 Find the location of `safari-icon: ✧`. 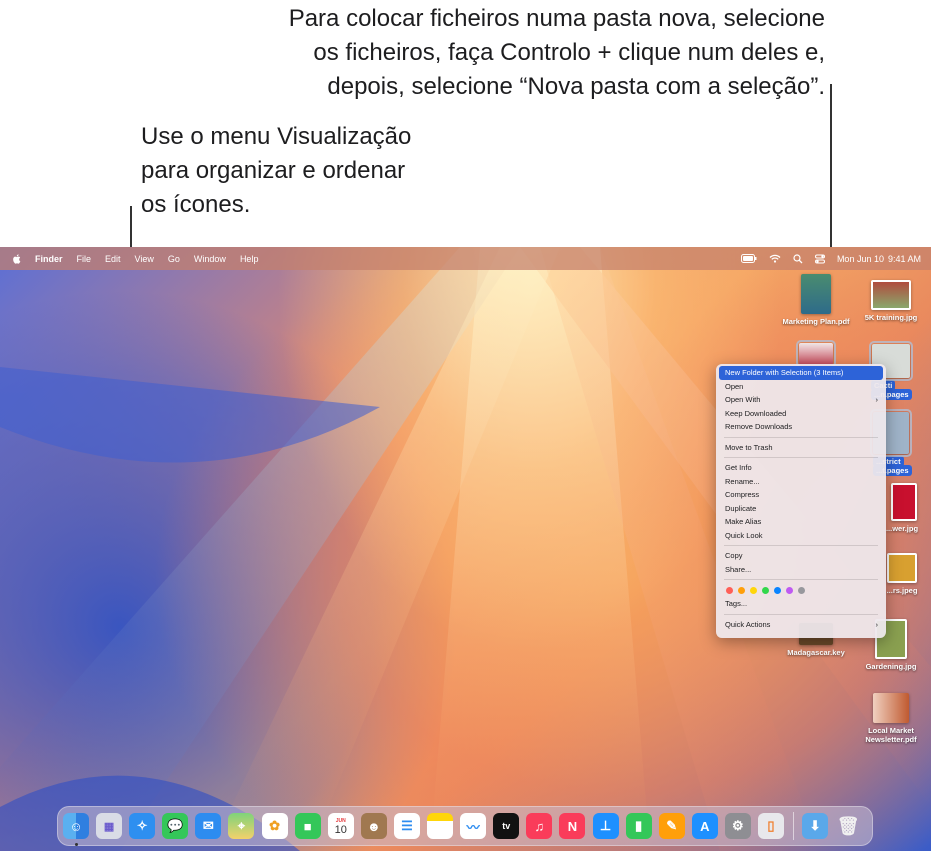

safari-icon: ✧ is located at coordinates (142, 826).